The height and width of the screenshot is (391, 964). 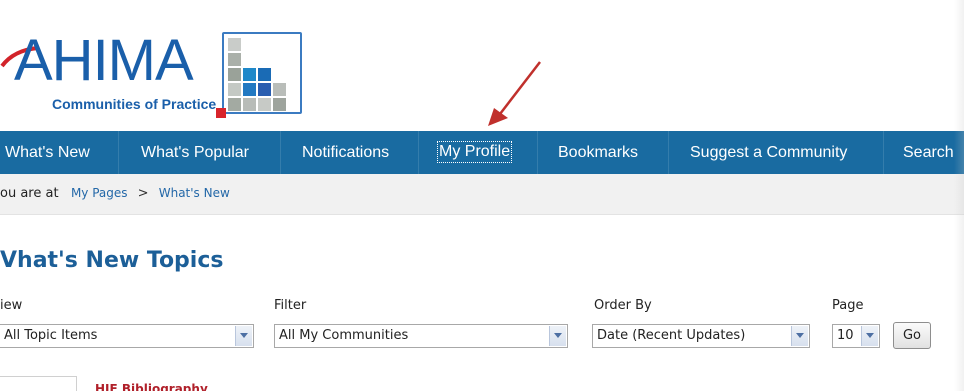 What do you see at coordinates (51, 335) in the screenshot?
I see `view-select-value: All Topic Items` at bounding box center [51, 335].